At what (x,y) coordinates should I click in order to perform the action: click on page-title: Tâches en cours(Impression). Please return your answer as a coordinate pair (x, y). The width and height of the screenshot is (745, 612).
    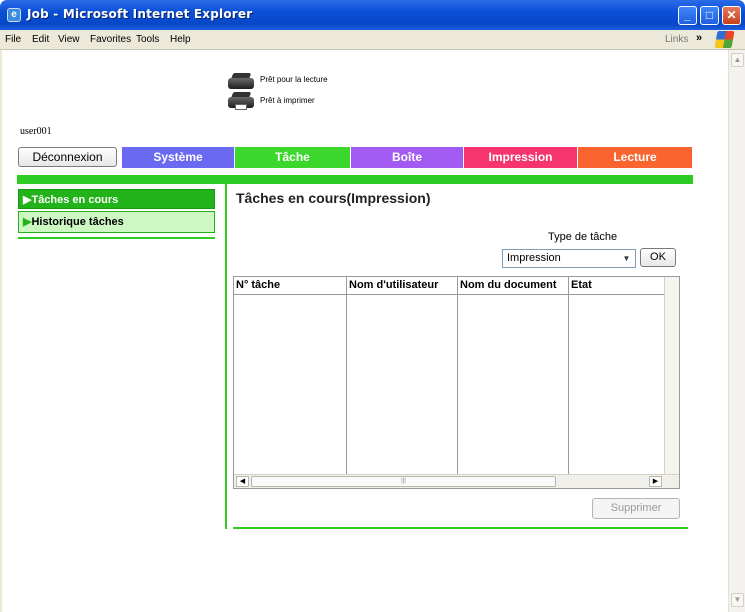
    Looking at the image, I should click on (333, 198).